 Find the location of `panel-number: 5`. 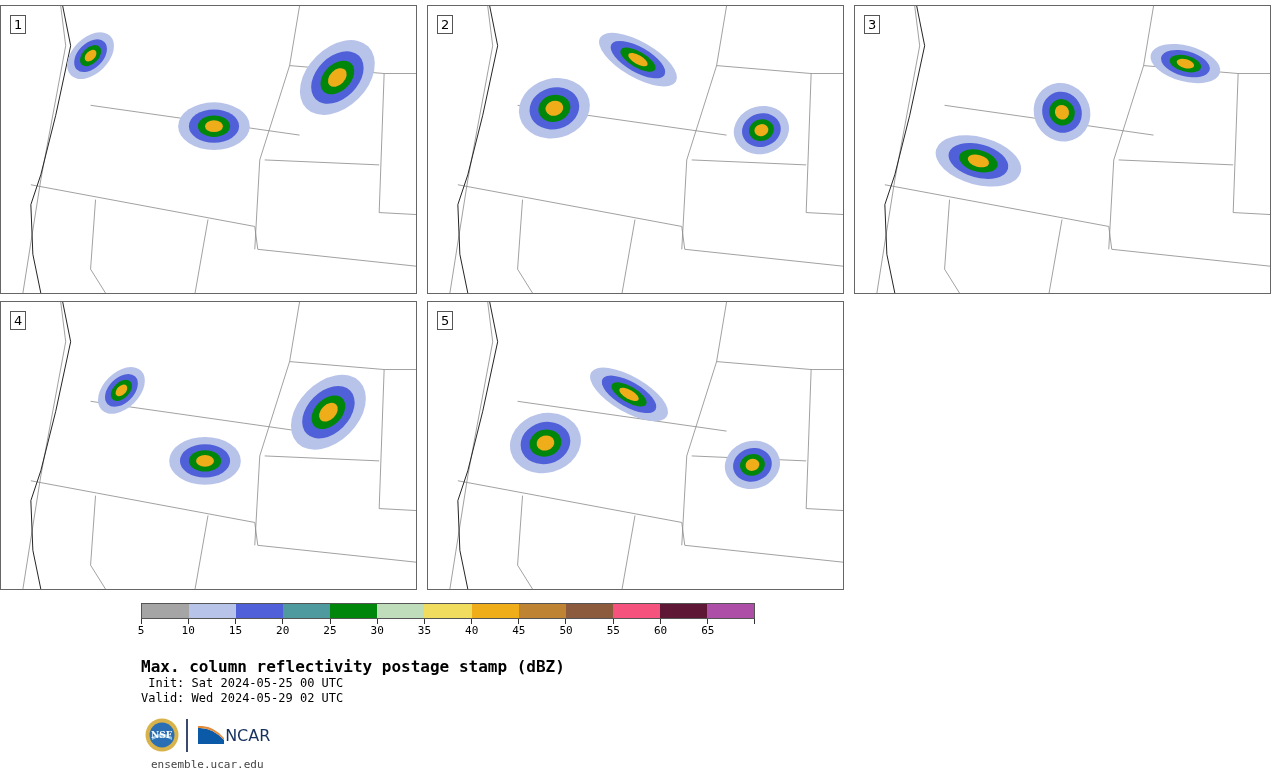

panel-number: 5 is located at coordinates (445, 320).